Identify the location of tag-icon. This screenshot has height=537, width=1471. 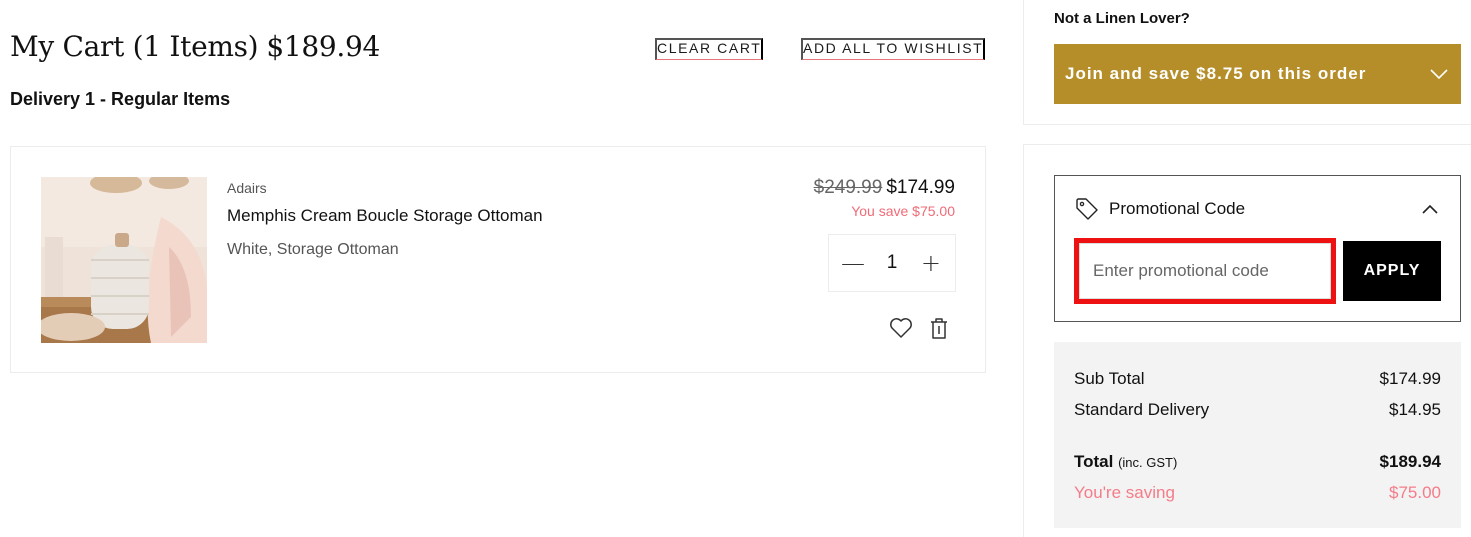
(1087, 209).